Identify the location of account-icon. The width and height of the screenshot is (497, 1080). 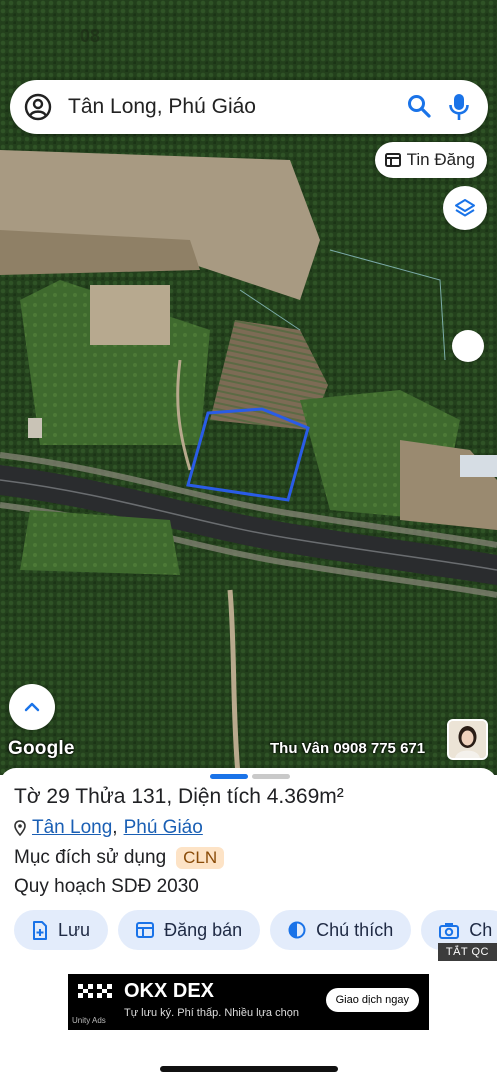
(38, 107).